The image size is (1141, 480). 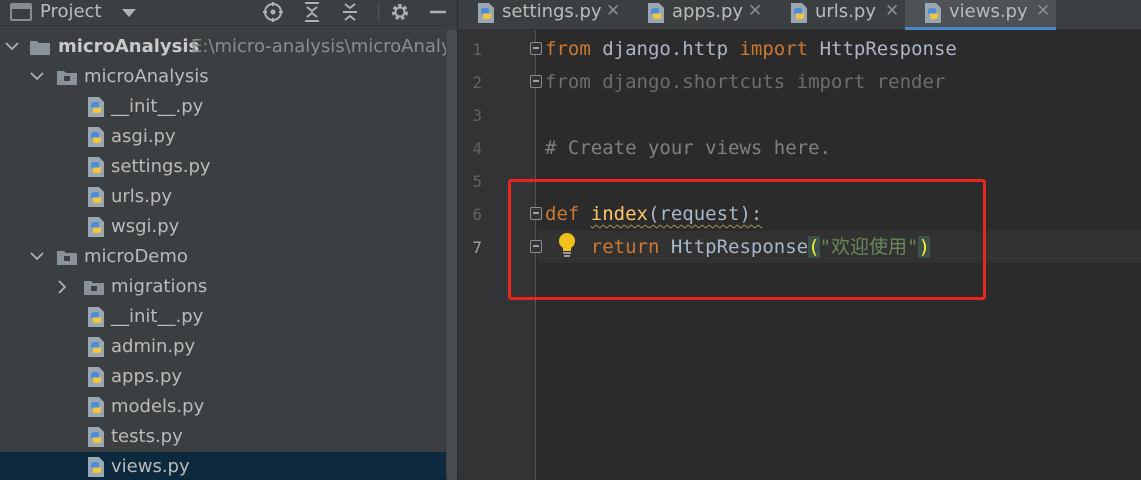 What do you see at coordinates (223, 197) in the screenshot?
I see `tree-item-urls-py: urls.py` at bounding box center [223, 197].